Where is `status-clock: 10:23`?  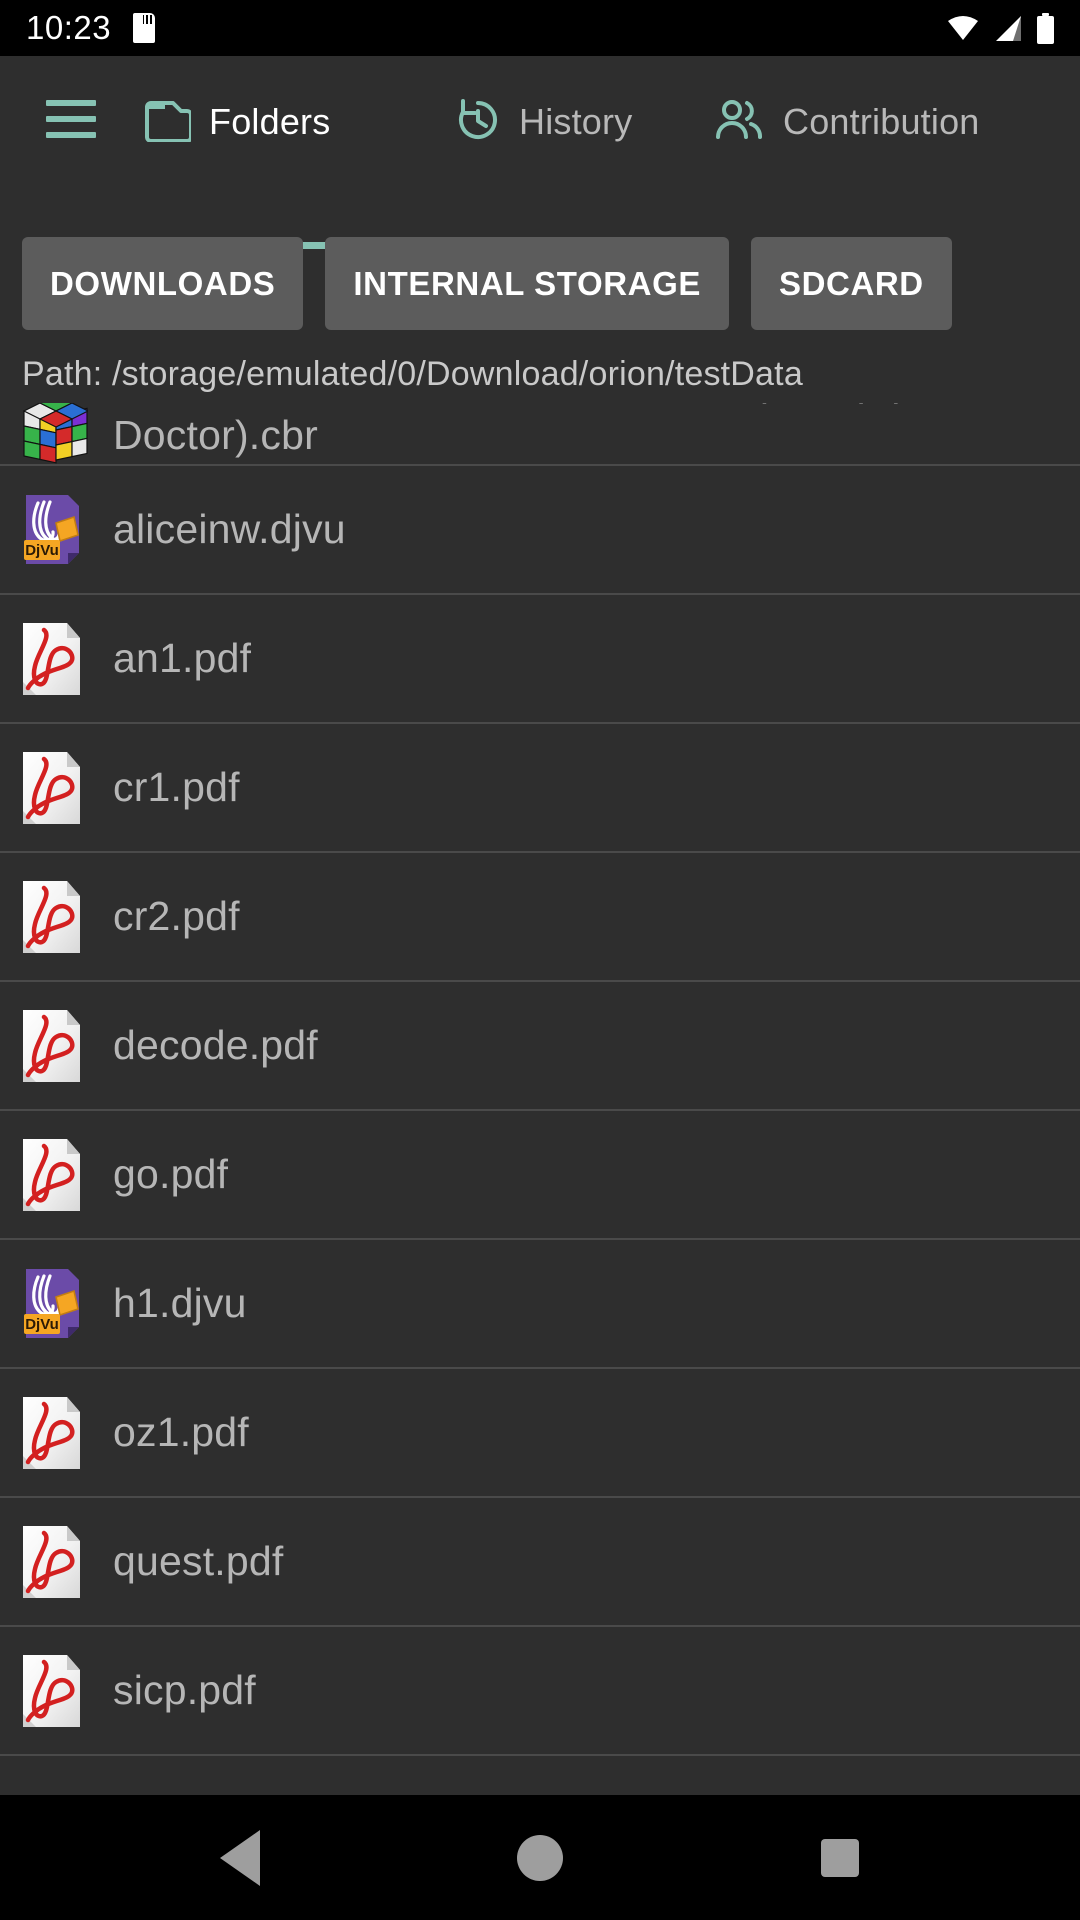 status-clock: 10:23 is located at coordinates (69, 27).